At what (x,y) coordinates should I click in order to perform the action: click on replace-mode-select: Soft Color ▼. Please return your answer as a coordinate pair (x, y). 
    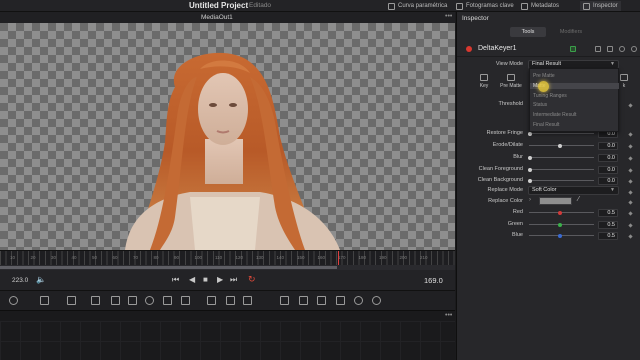
    Looking at the image, I should click on (573, 190).